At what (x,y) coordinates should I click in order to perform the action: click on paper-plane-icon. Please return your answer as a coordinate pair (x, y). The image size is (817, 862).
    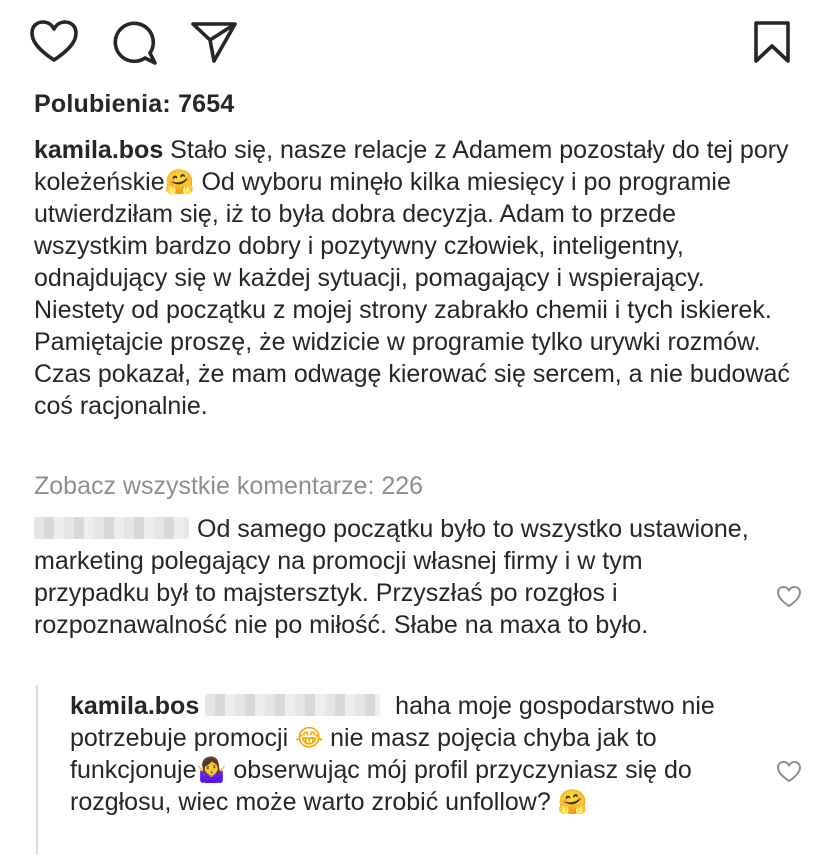
    Looking at the image, I should click on (214, 42).